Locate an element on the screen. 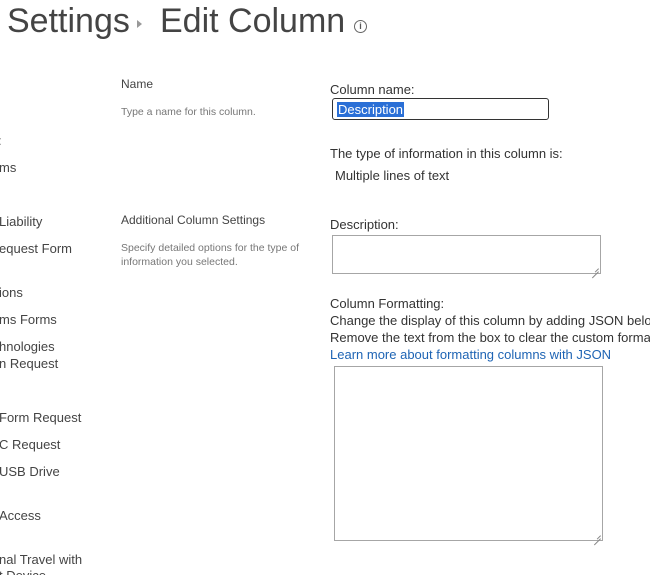 The image size is (650, 575). nav-item: Form Request is located at coordinates (40, 417).